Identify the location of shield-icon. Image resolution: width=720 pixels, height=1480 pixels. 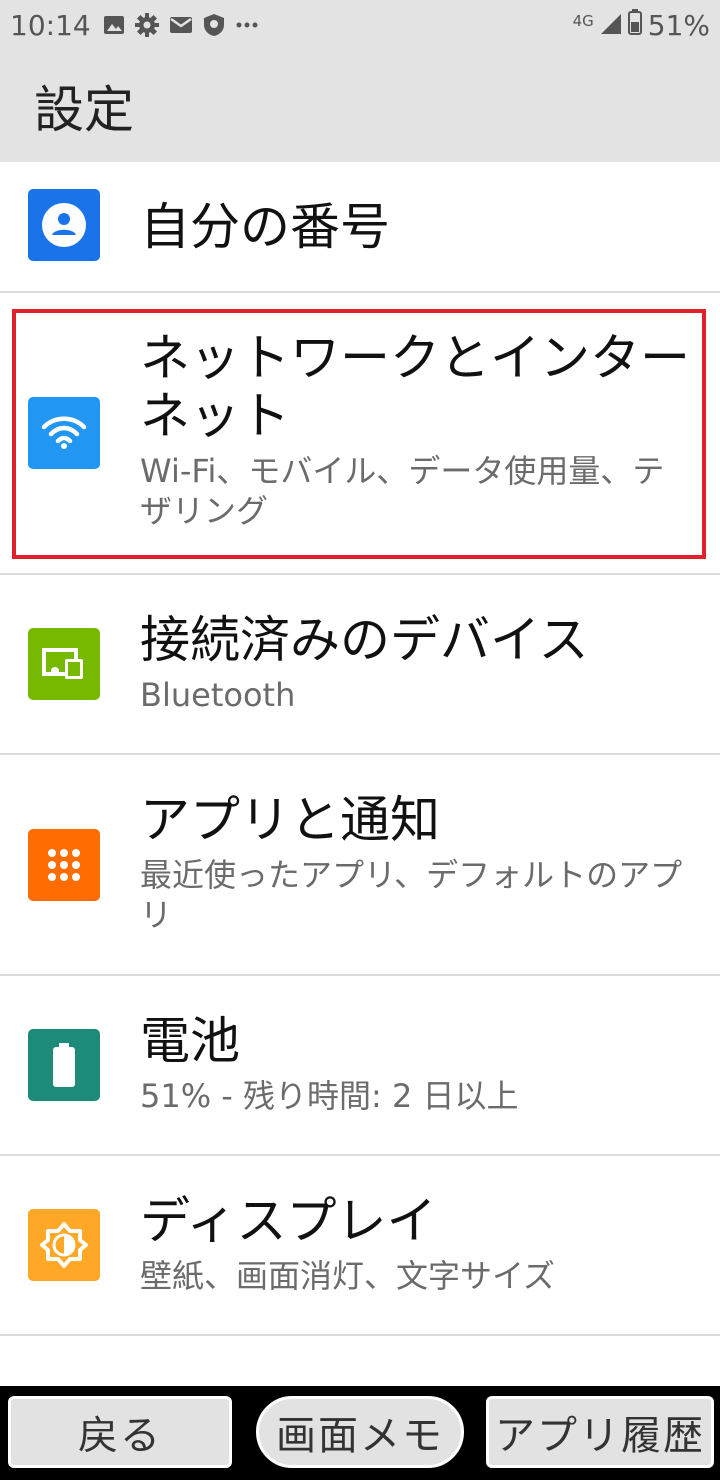
(214, 25).